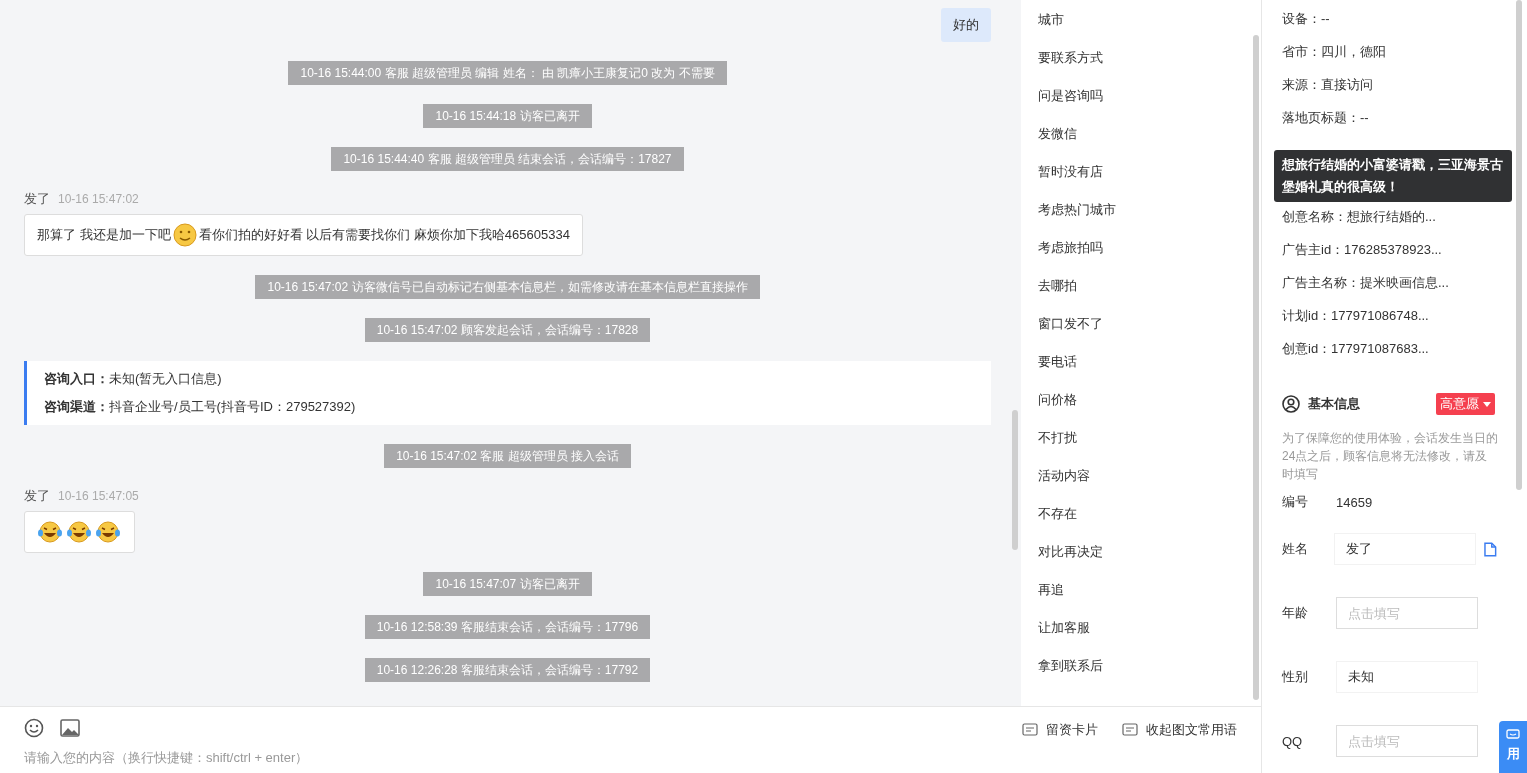 This screenshot has height=773, width=1527. I want to click on system-notice: 10-16 12:58:39 客服结束会话，会话编号：17796, so click(507, 627).